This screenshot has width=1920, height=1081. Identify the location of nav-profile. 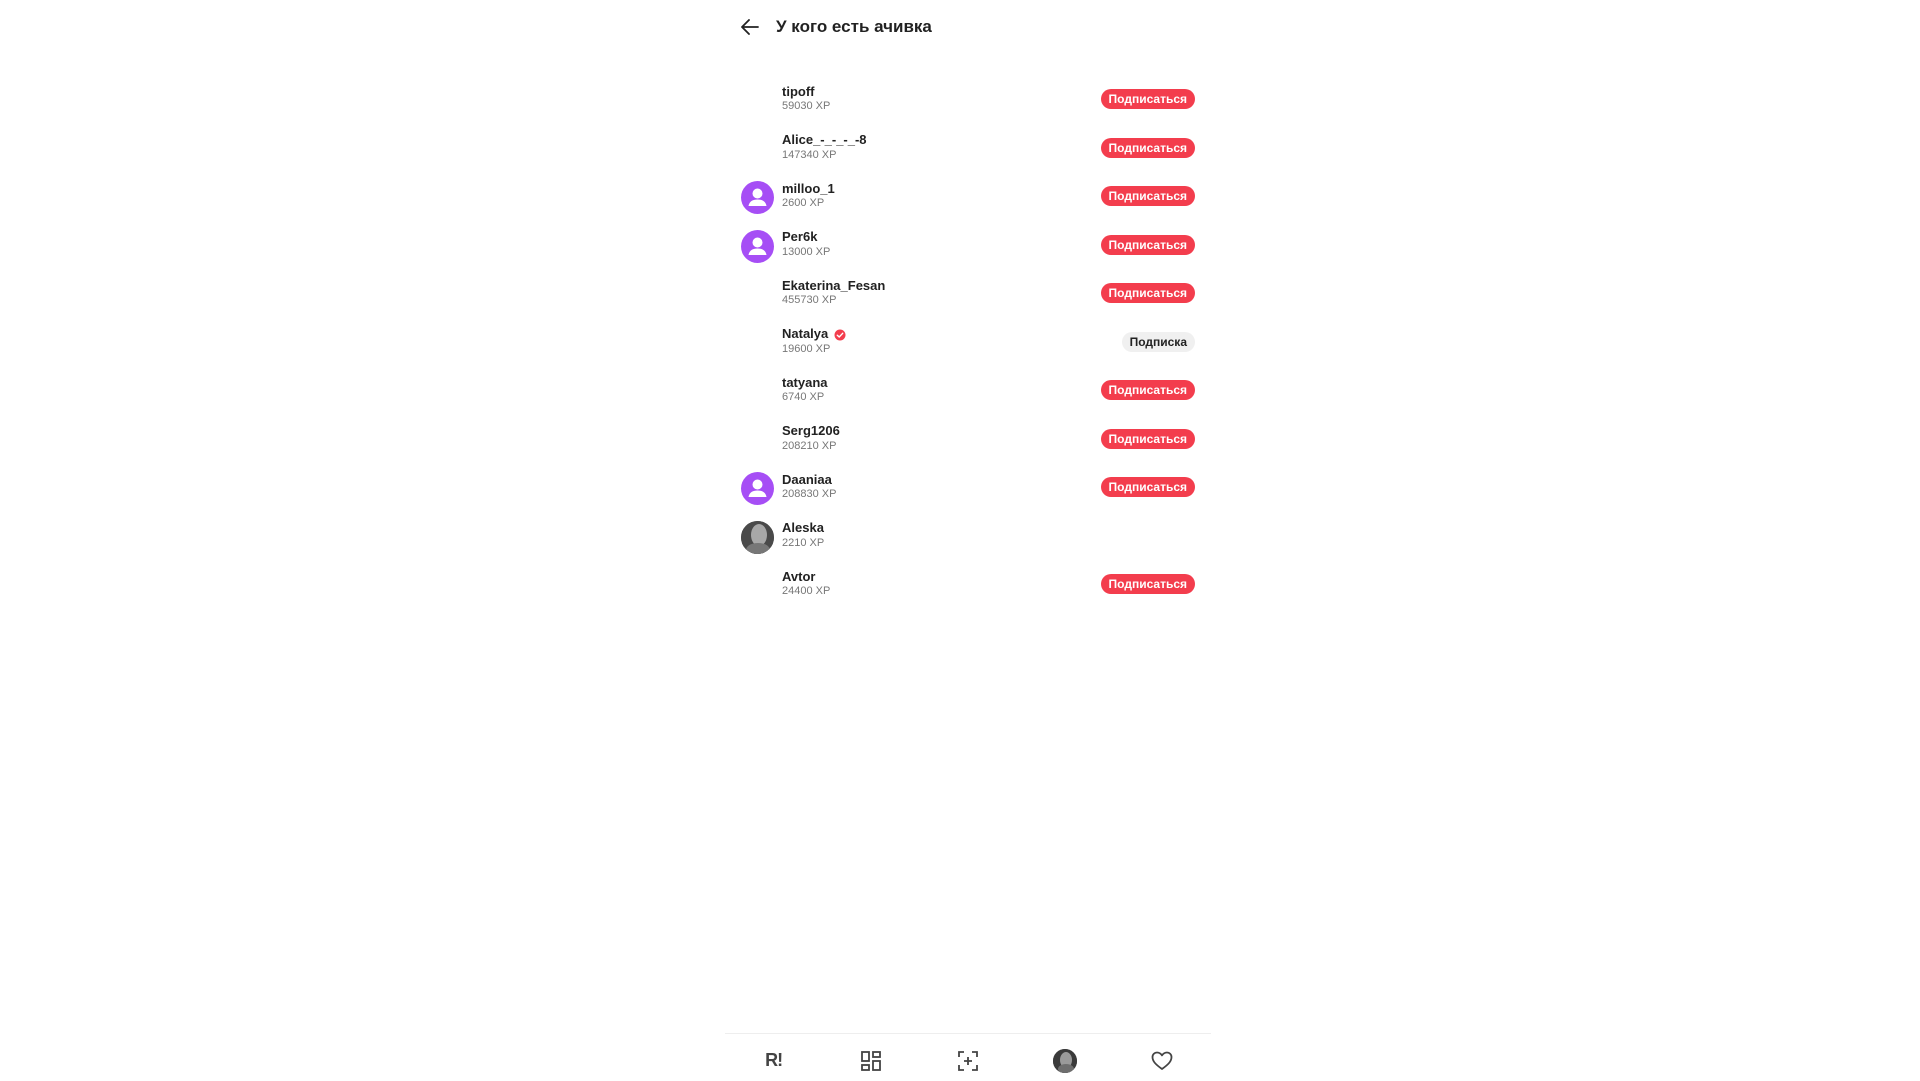
(1065, 1061).